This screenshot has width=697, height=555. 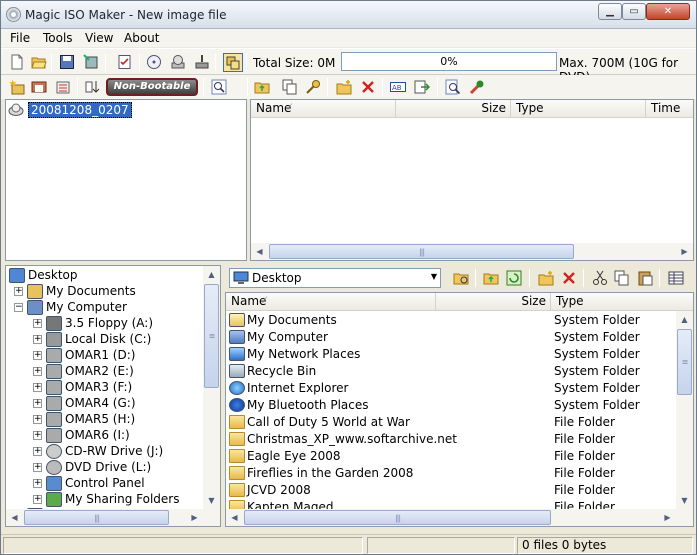 What do you see at coordinates (622, 278) in the screenshot?
I see `copy-icon` at bounding box center [622, 278].